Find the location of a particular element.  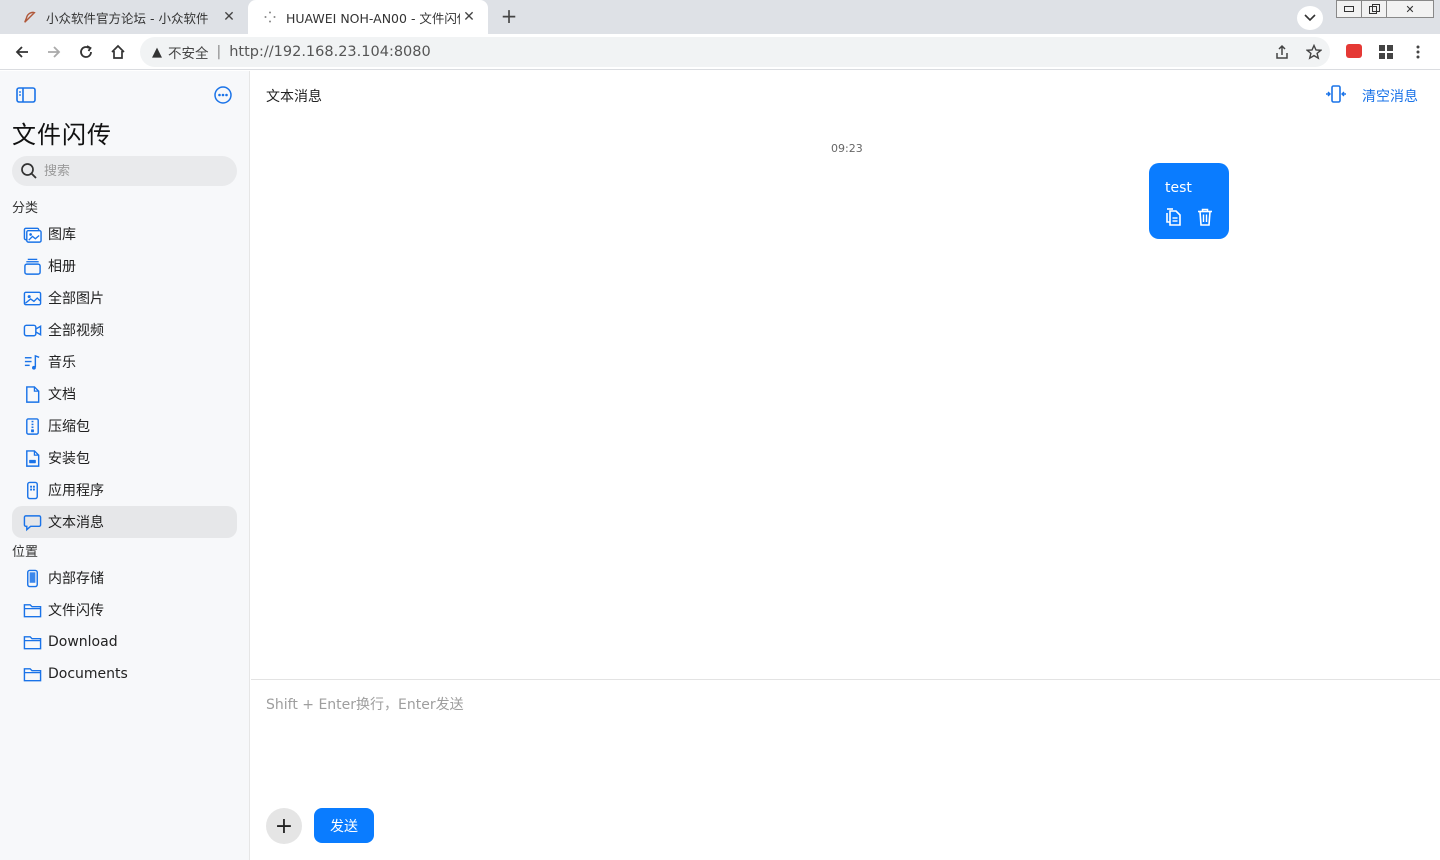

loading-icon is located at coordinates (270, 17).